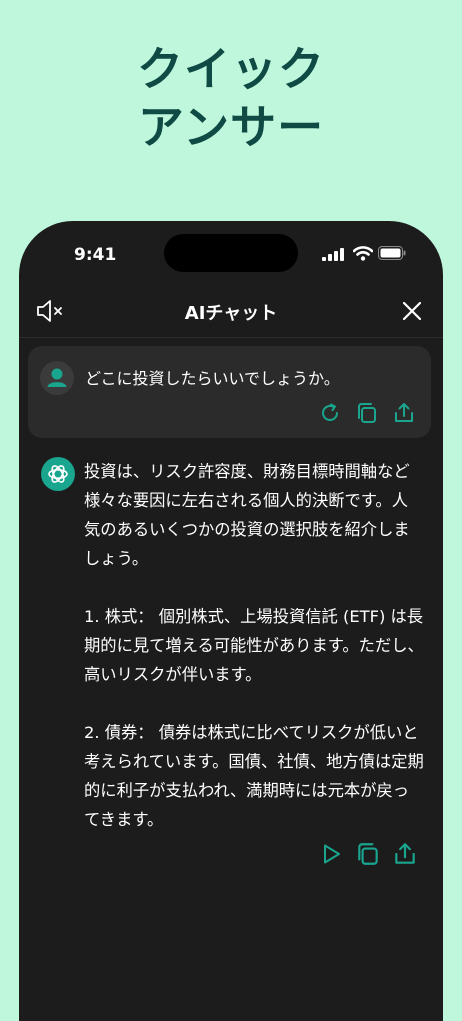 This screenshot has width=462, height=1021. What do you see at coordinates (229, 392) in the screenshot?
I see `user-message-card: どこに投資したらいいでしょうか。` at bounding box center [229, 392].